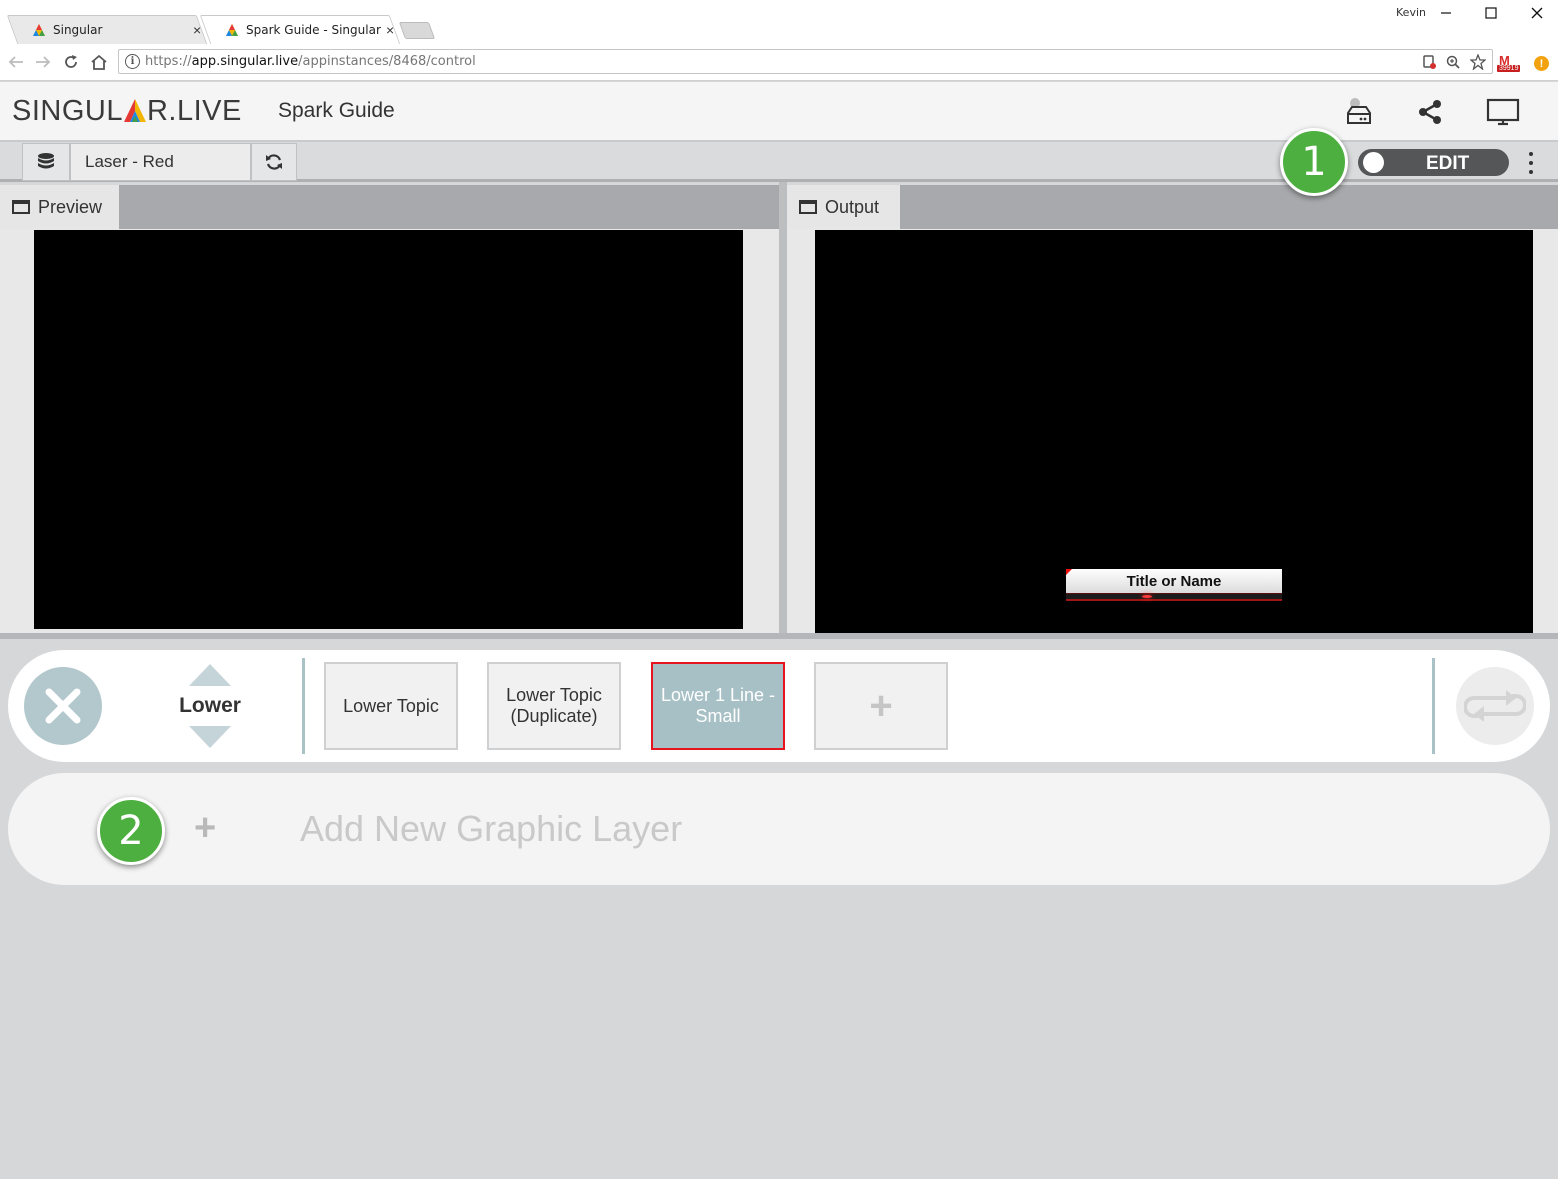 Image resolution: width=1558 pixels, height=1179 pixels. I want to click on bookmark-star-icon, so click(1478, 62).